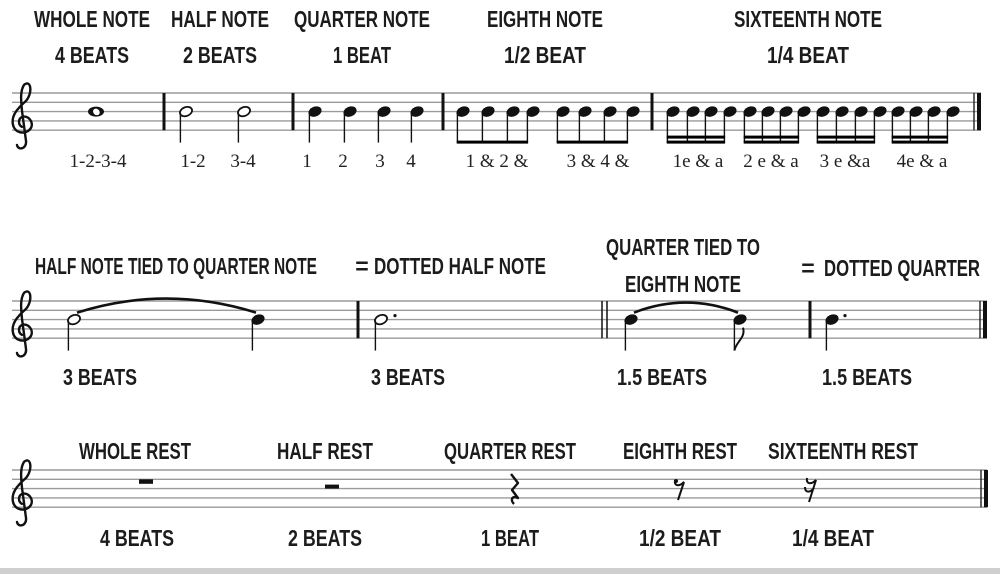  Describe the element at coordinates (808, 55) in the screenshot. I see `beats-sixteenth-note: 1/4 BEAT` at that location.